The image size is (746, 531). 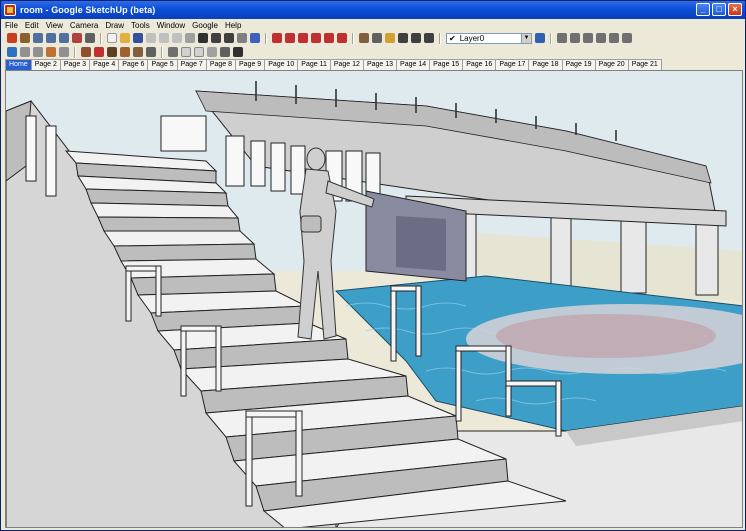 I want to click on print-icon, so click(x=242, y=38).